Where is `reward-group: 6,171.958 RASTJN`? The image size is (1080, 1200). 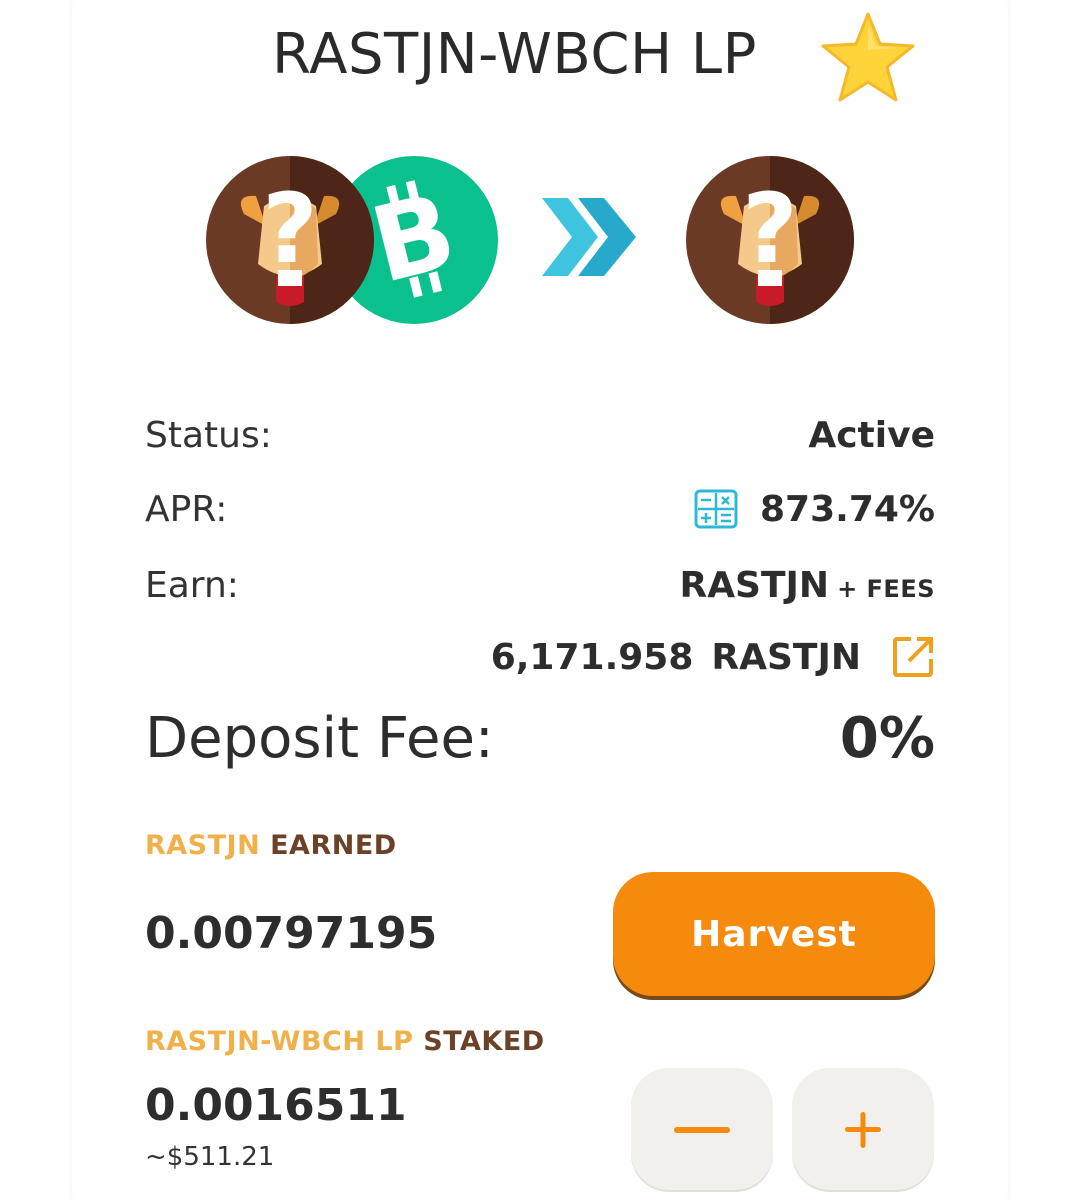
reward-group: 6,171.958 RASTJN is located at coordinates (713, 657).